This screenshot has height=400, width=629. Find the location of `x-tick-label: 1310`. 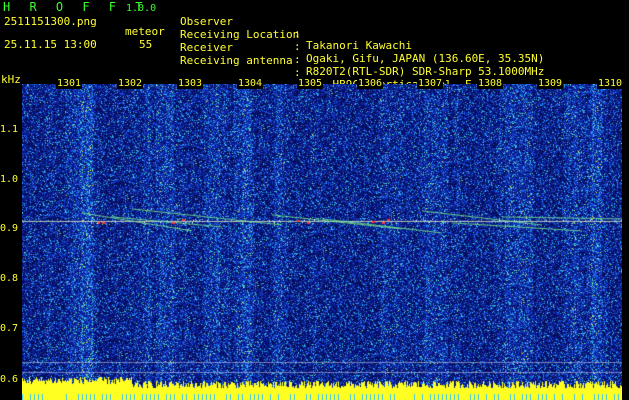

x-tick-label: 1310 is located at coordinates (610, 83).